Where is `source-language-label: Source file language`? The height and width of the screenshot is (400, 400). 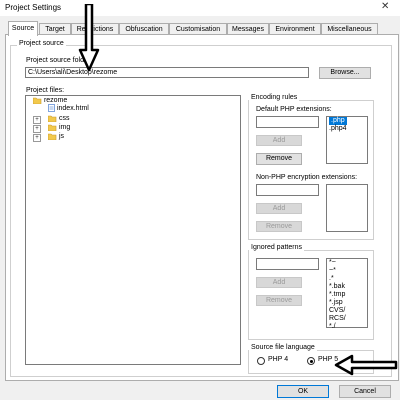
source-language-label: Source file language is located at coordinates (283, 347).